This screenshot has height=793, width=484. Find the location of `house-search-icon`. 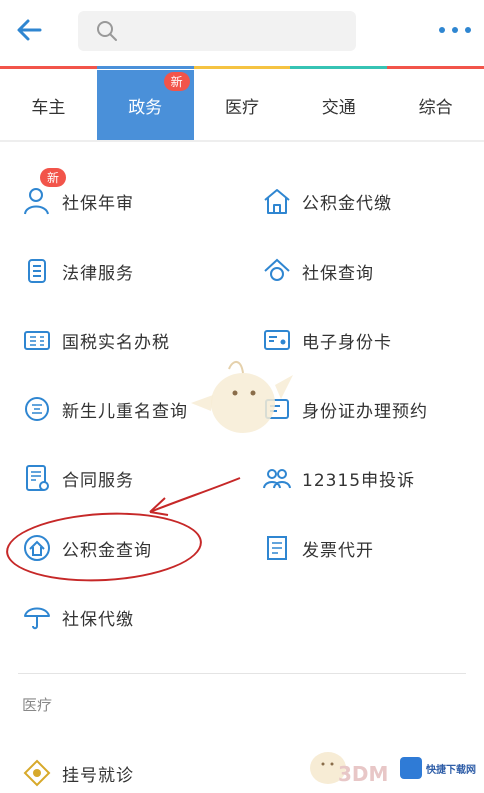

house-search-icon is located at coordinates (277, 271).